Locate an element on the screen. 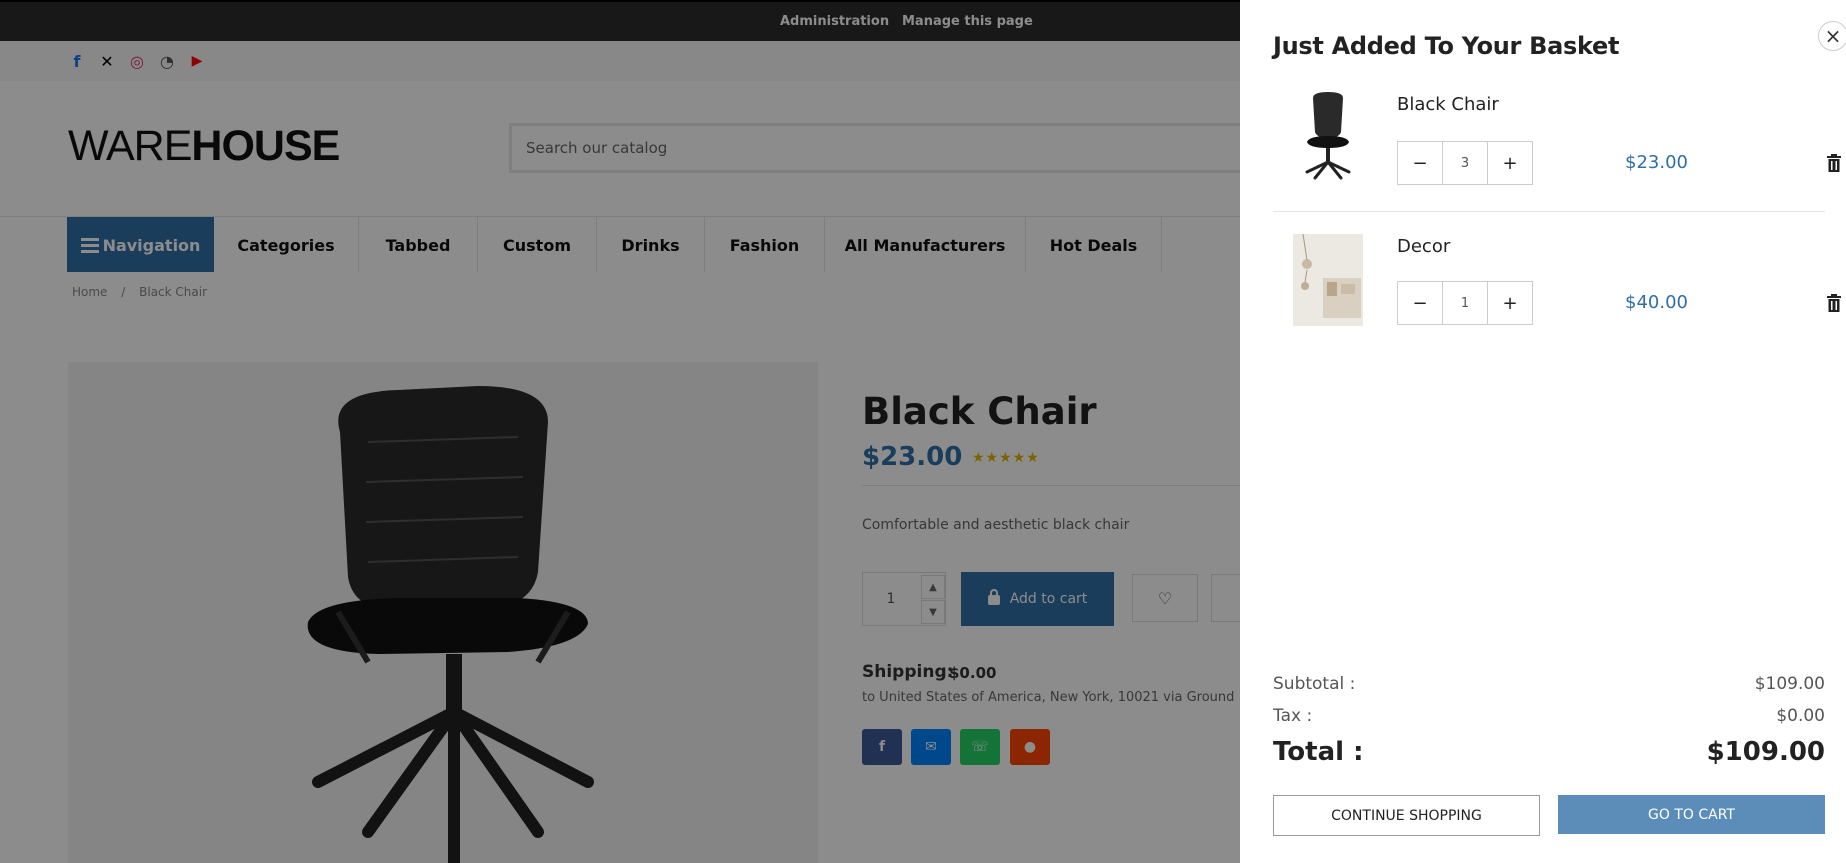 The image size is (1846, 863). go-to-cart-button: GO TO CART is located at coordinates (1691, 814).